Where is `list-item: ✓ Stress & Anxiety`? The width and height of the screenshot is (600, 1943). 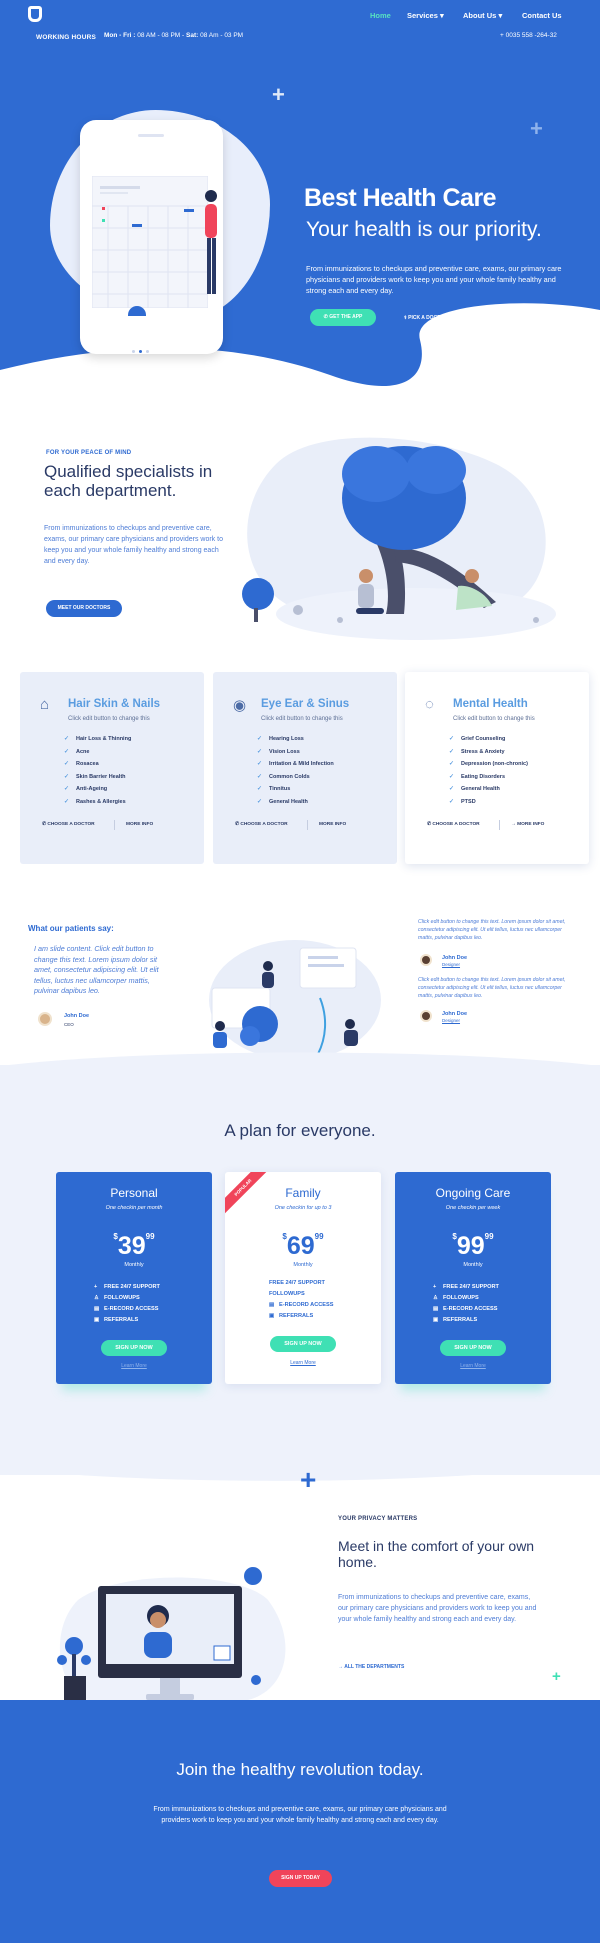
list-item: ✓ Stress & Anxiety is located at coordinates (488, 755).